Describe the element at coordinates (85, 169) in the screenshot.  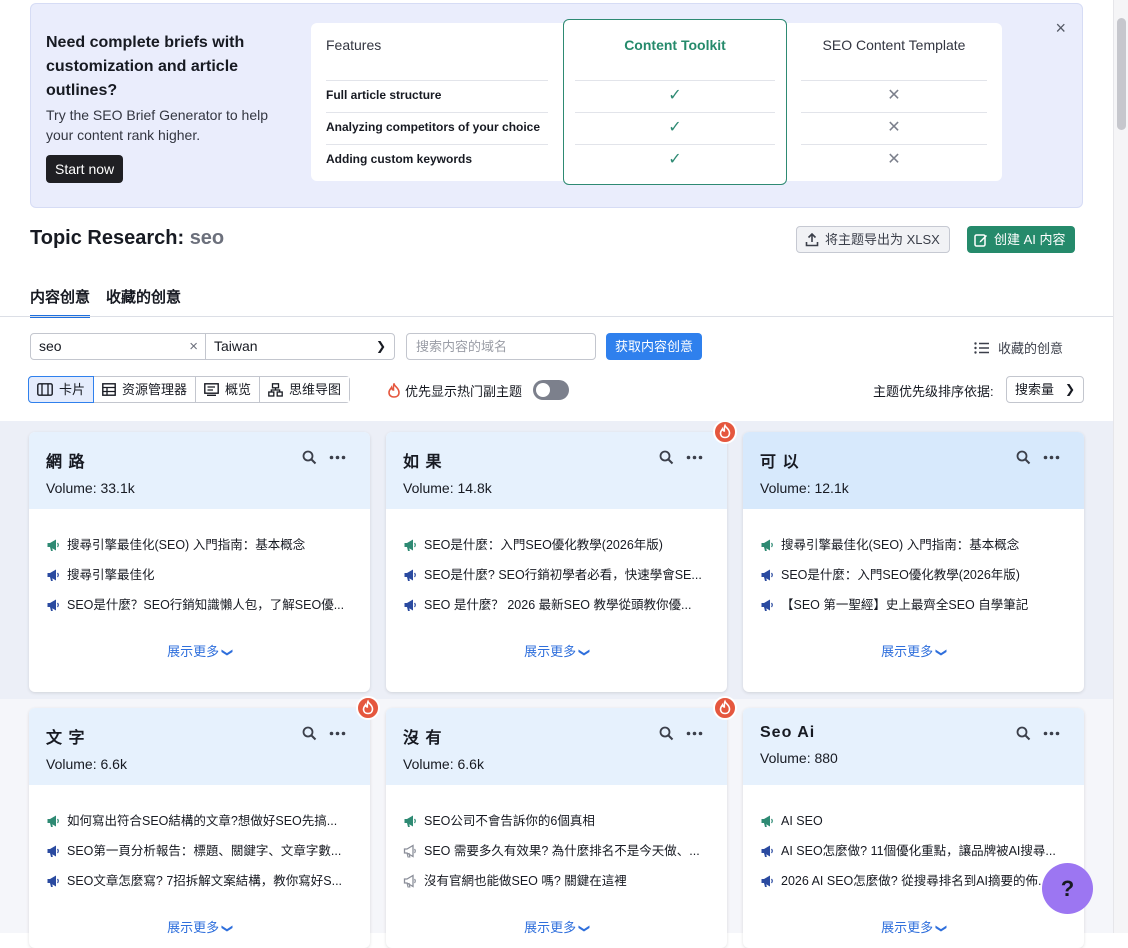
I see `start-now-button: Start now` at that location.